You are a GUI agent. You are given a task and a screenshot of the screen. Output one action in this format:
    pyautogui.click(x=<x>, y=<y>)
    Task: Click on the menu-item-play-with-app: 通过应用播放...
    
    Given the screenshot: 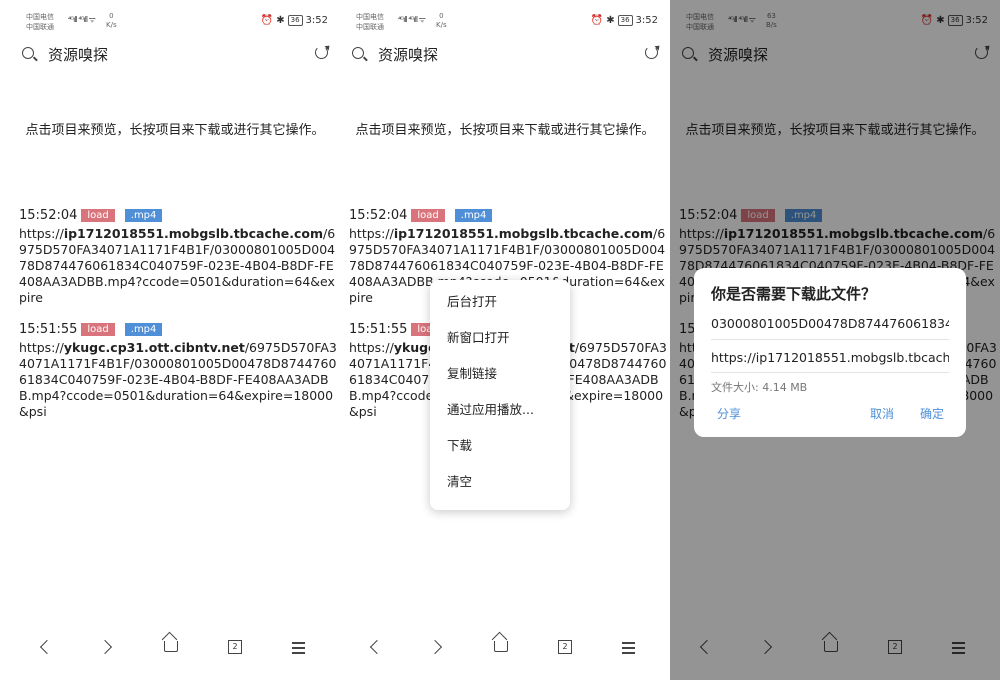 What is the action you would take?
    pyautogui.click(x=500, y=410)
    